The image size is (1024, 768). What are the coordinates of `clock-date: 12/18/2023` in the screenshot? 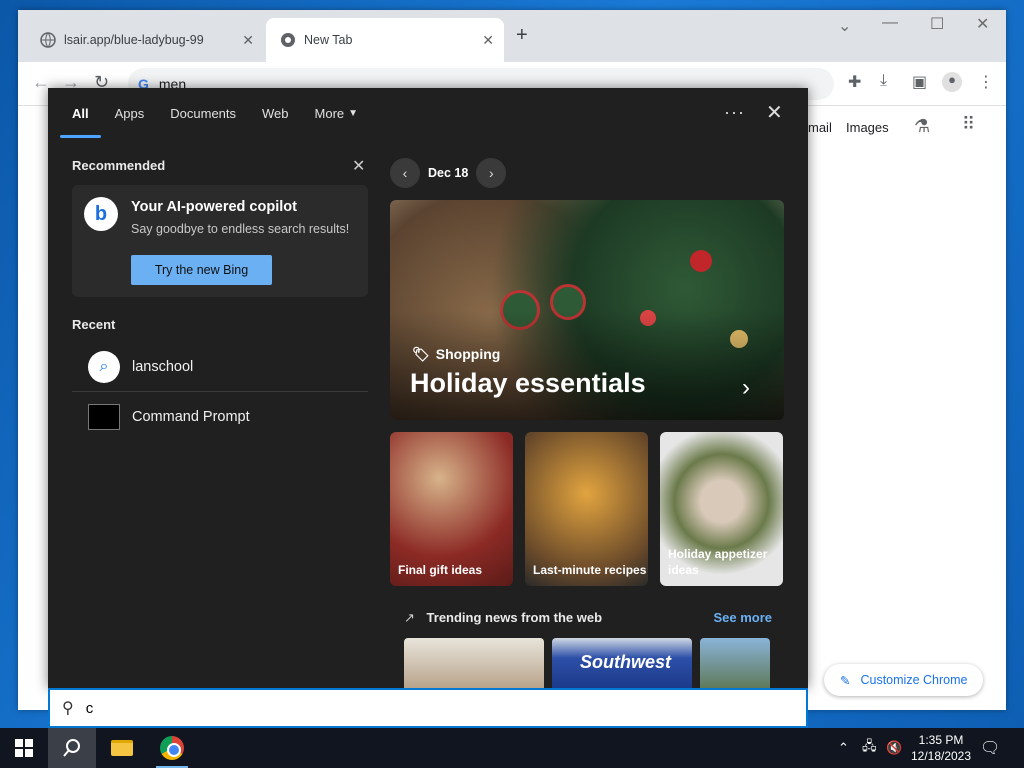 It's located at (941, 756).